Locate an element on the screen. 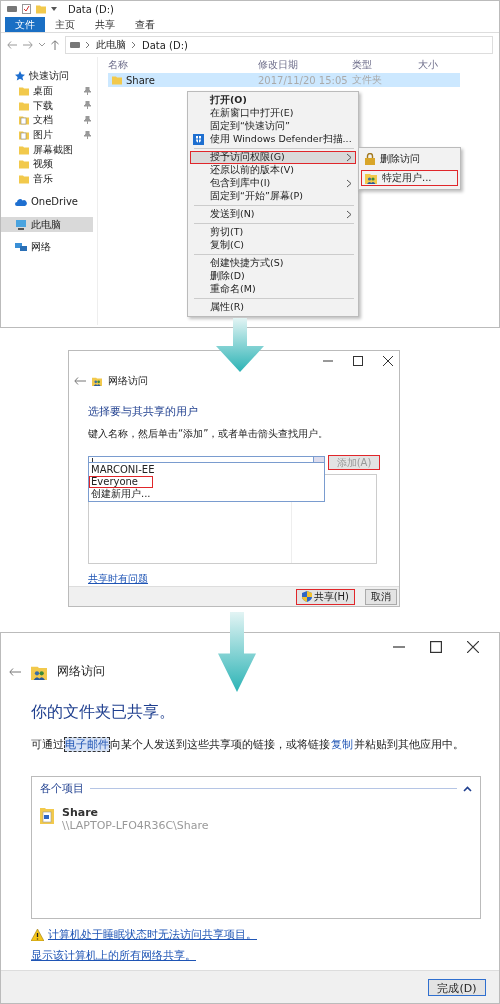 Image resolution: width=500 pixels, height=1004 pixels. menu-item: 剪切(T) is located at coordinates (273, 232).